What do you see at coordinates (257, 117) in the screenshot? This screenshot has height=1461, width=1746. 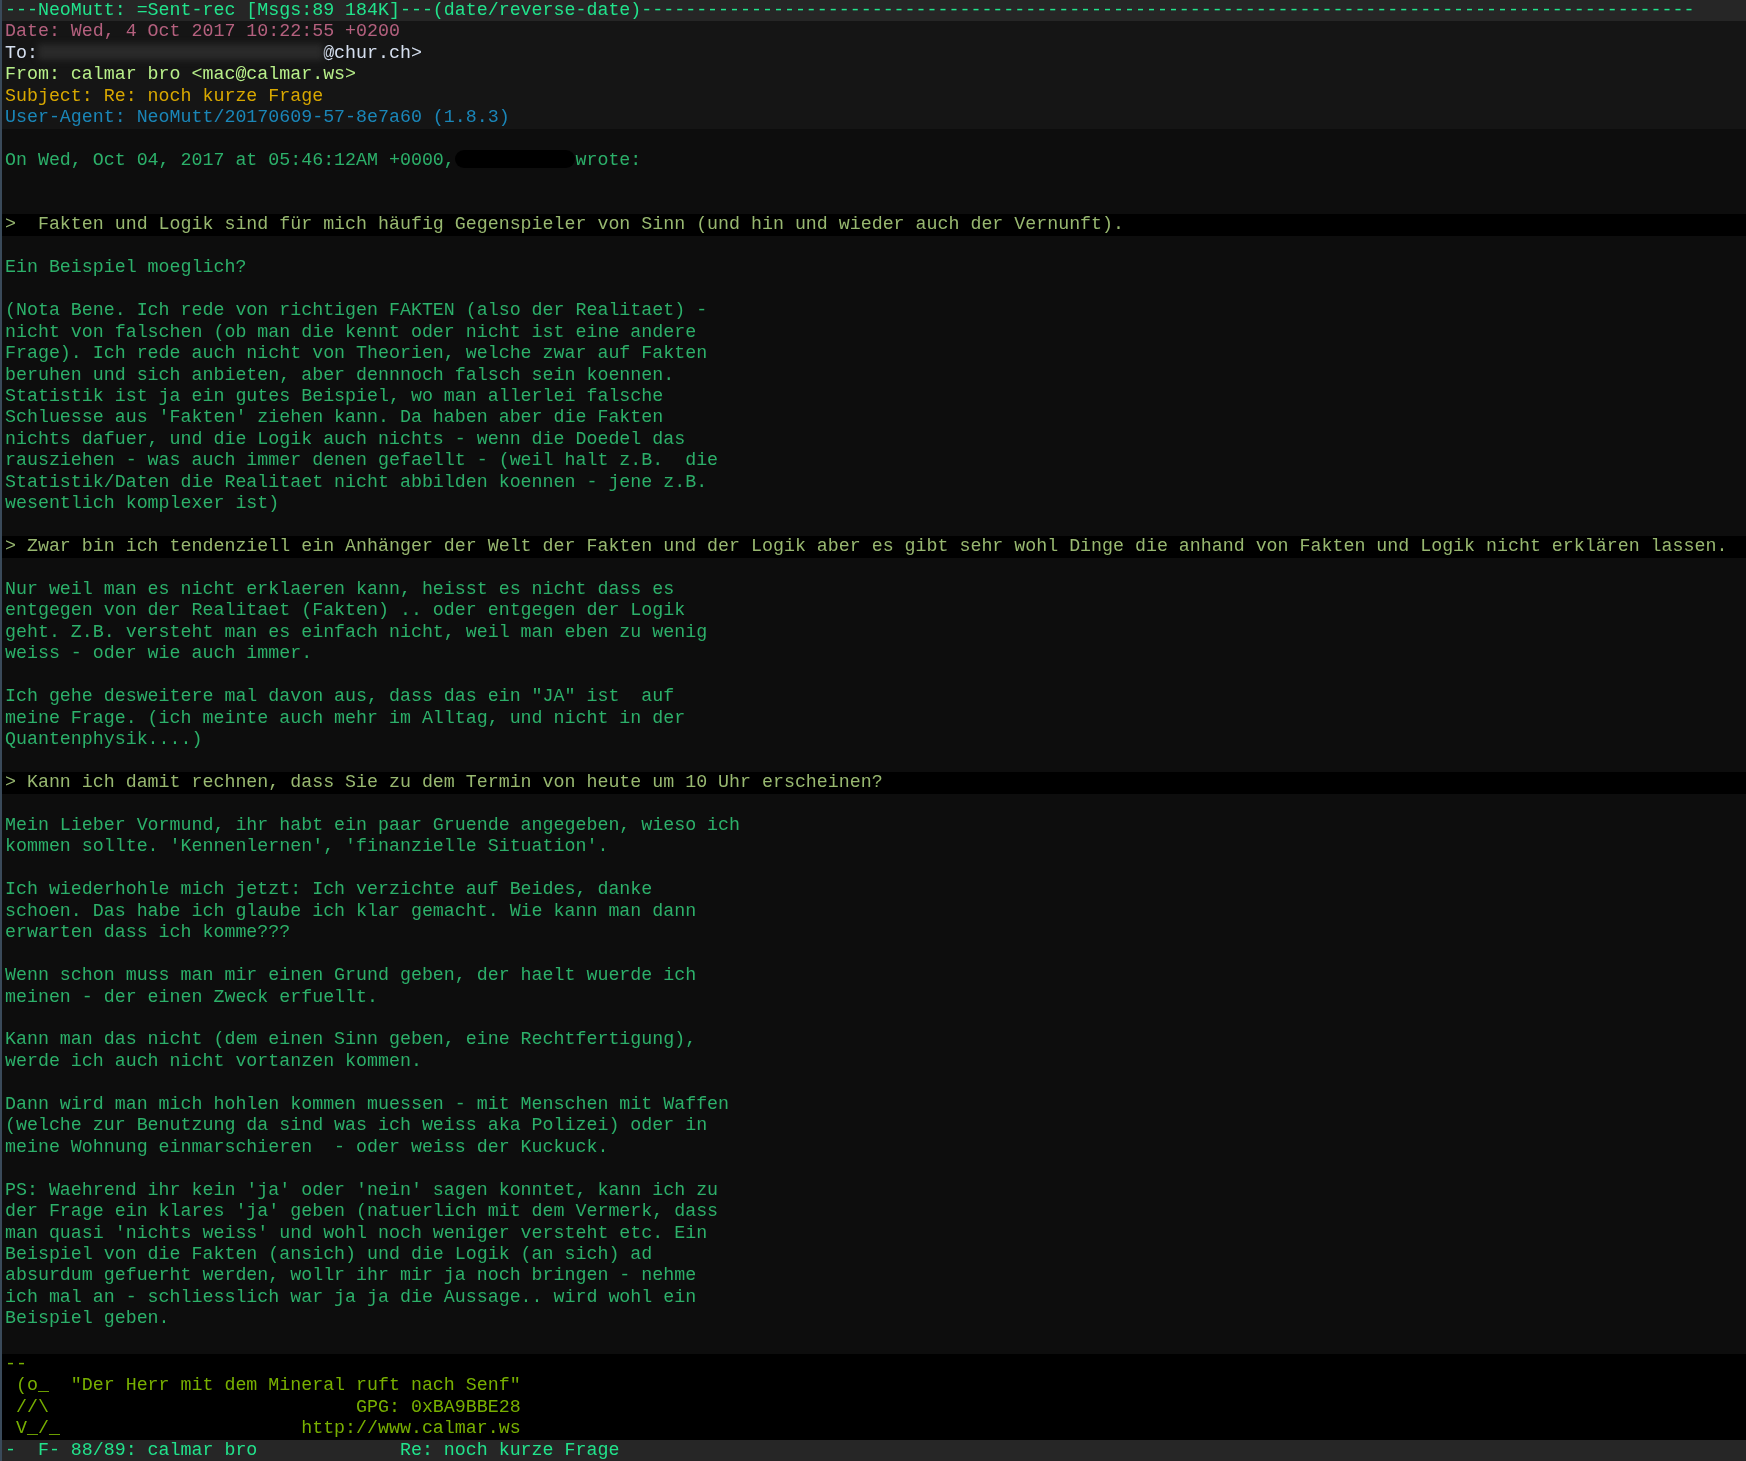 I see `user-agent-header: User-Agent: NeoMutt/20170609-57-8e7a60 (1.8.3)` at bounding box center [257, 117].